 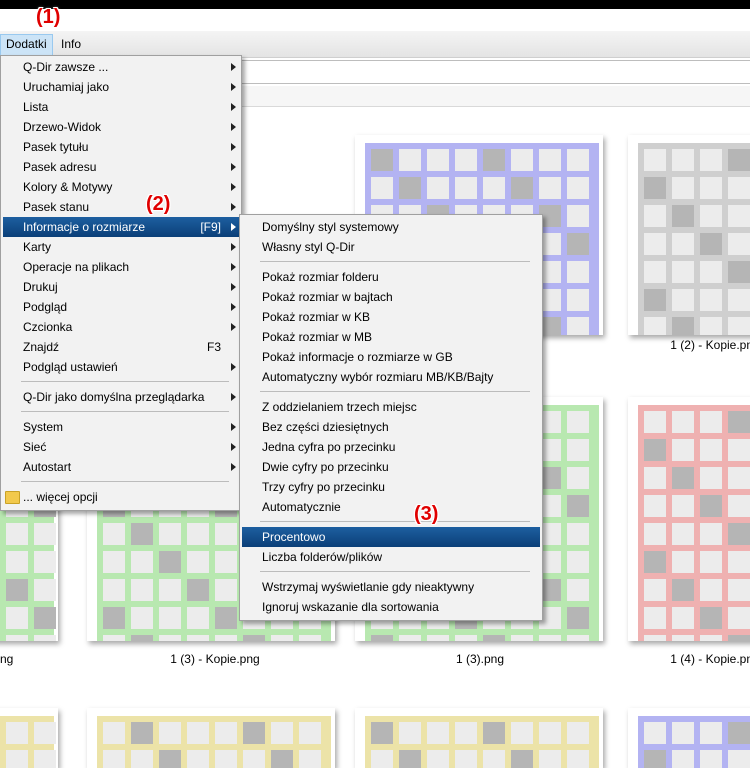 I want to click on menu-item: Drzewo-Widok, so click(x=121, y=127).